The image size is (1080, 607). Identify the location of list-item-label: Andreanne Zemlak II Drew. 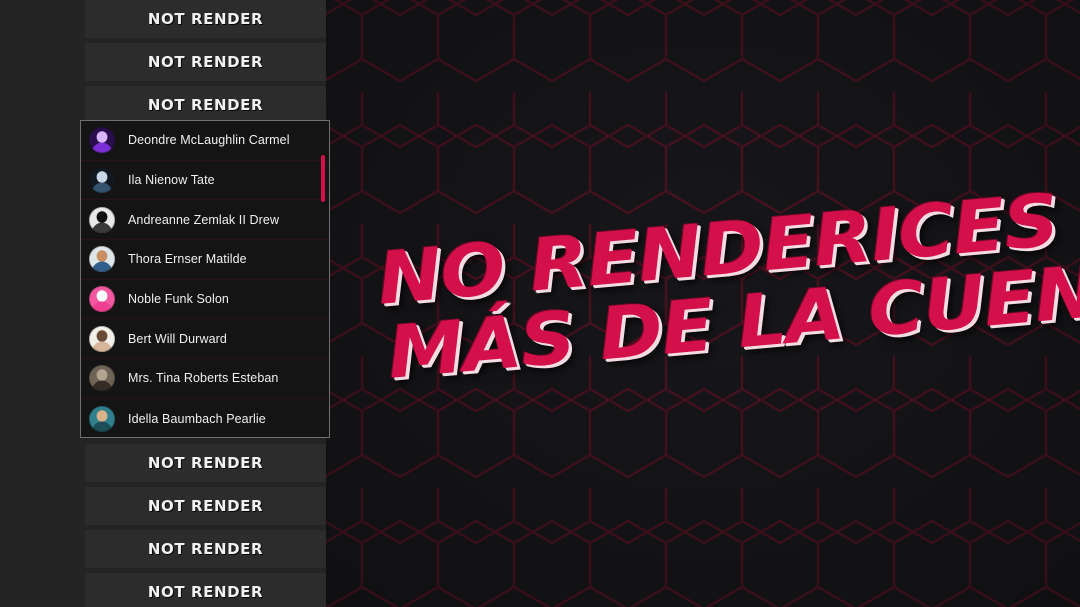
(204, 219).